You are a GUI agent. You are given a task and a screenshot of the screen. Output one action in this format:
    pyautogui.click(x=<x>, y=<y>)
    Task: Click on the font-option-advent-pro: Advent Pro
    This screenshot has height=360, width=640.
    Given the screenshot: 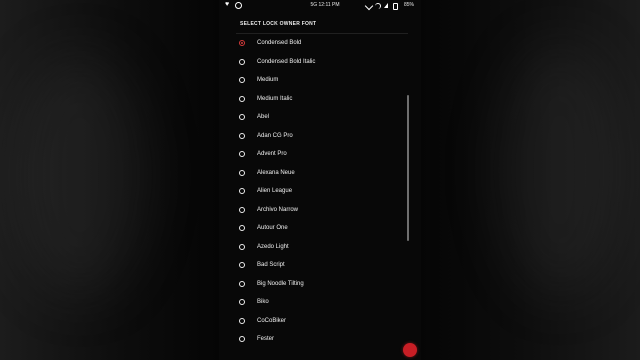 What is the action you would take?
    pyautogui.click(x=319, y=156)
    